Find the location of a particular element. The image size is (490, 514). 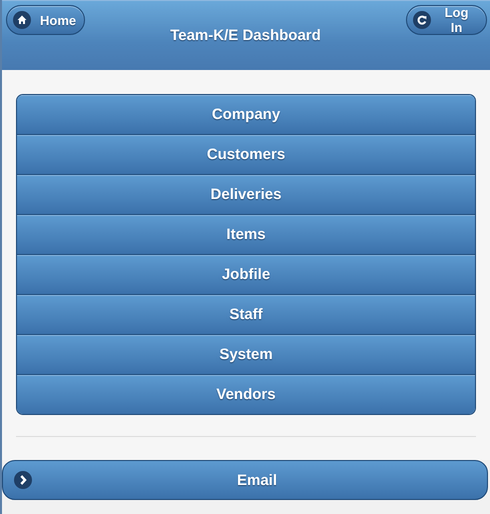

menu-item: Items is located at coordinates (246, 234).